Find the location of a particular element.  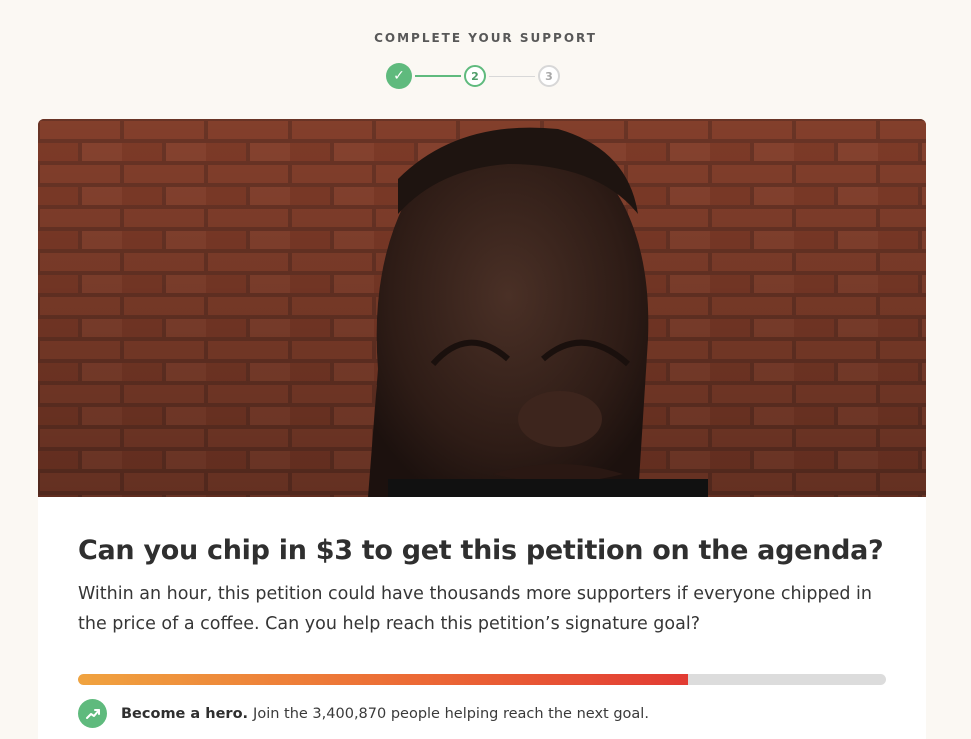

trending-up-icon-glyph is located at coordinates (92, 713).